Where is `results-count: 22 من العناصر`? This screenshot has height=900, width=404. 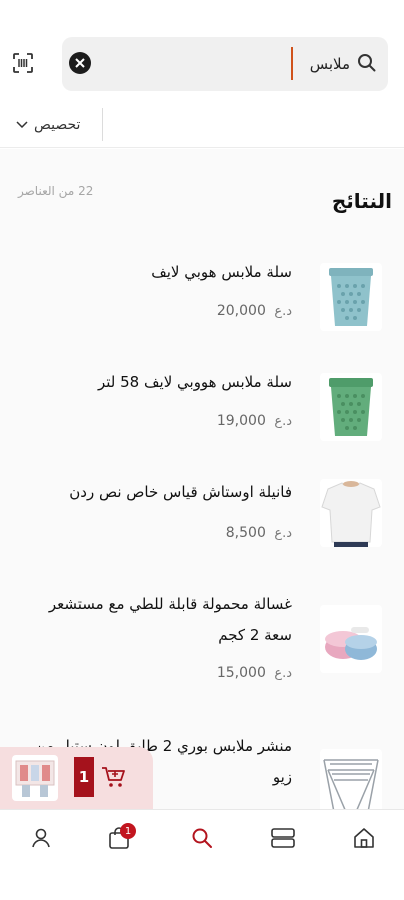 results-count: 22 من العناصر is located at coordinates (56, 191).